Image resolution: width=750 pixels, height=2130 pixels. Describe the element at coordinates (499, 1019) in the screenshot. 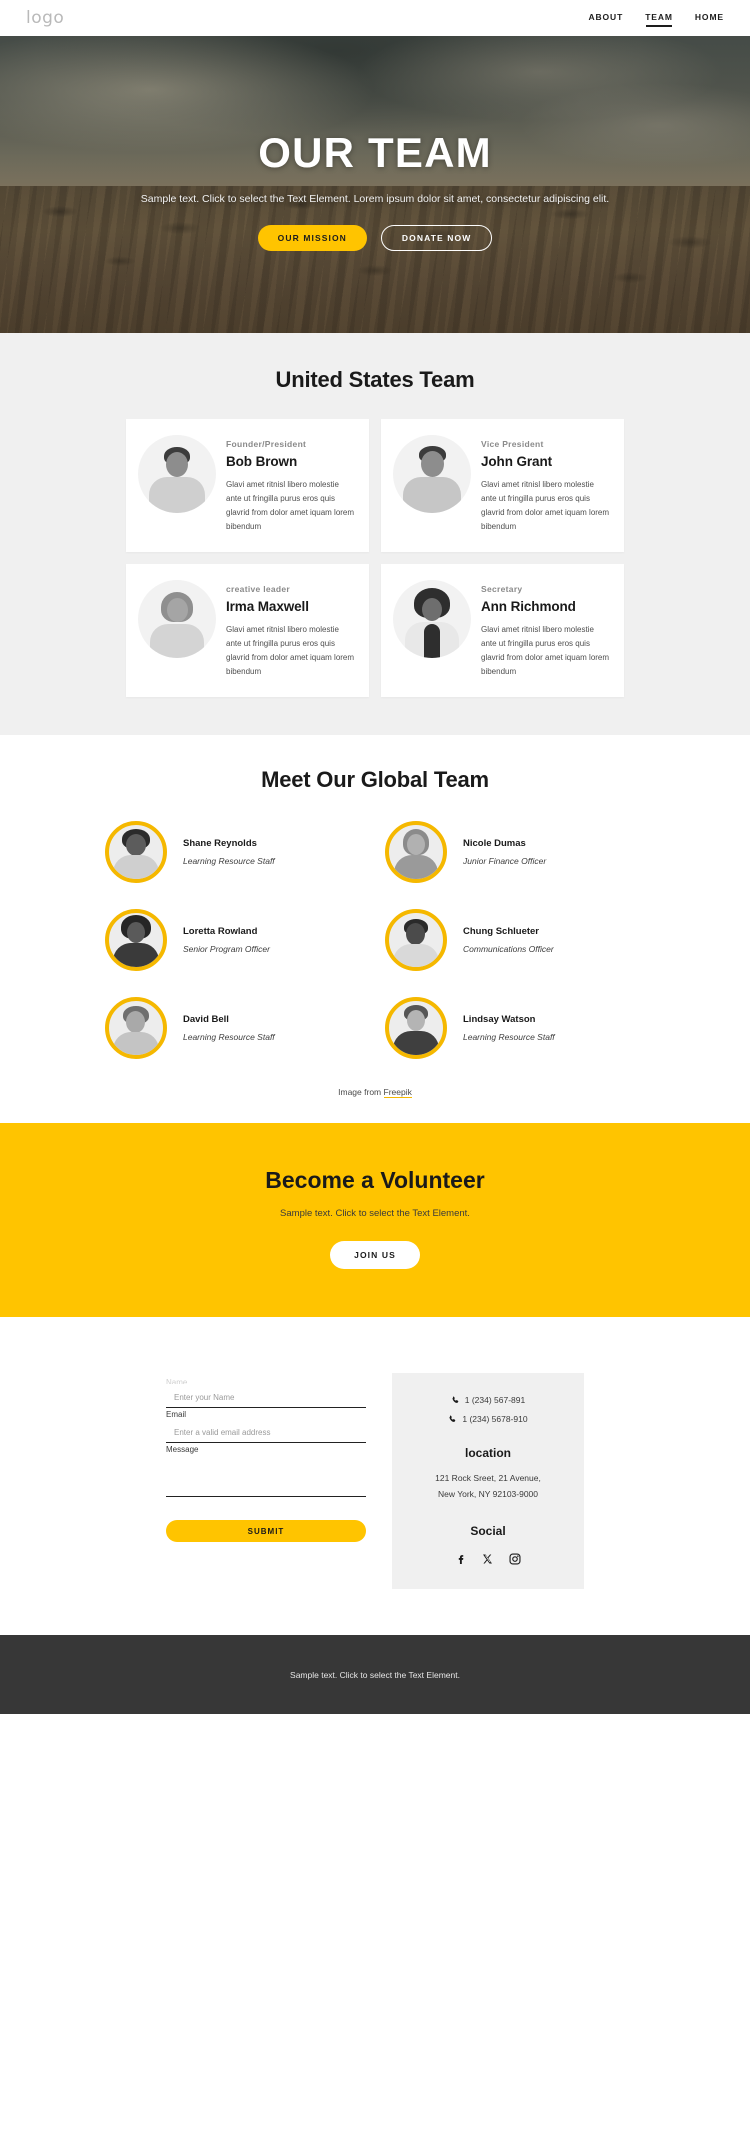

I see `global-member-name: Lindsay Watson` at that location.